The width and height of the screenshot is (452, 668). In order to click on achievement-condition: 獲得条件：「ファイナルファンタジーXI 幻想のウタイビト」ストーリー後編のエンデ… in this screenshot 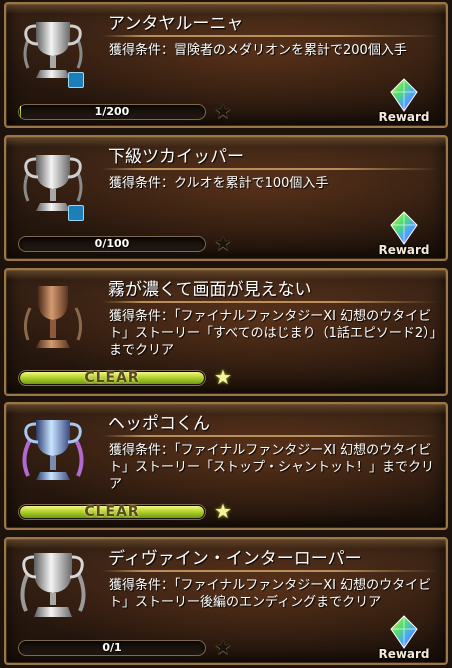, I will do `click(270, 594)`.